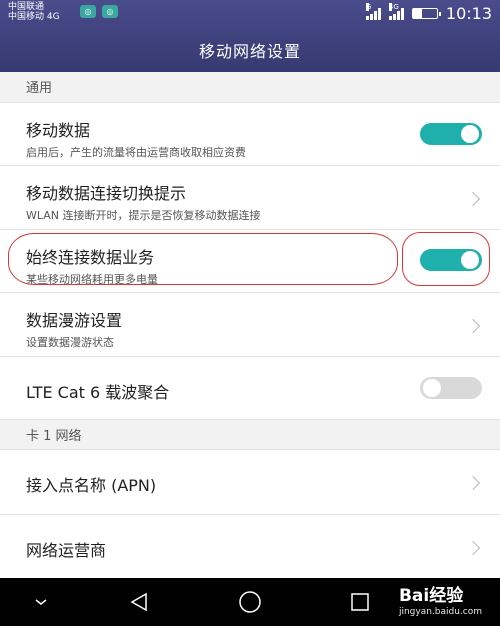  Describe the element at coordinates (249, 51) in the screenshot. I see `page-title: 移动网络设置` at that location.